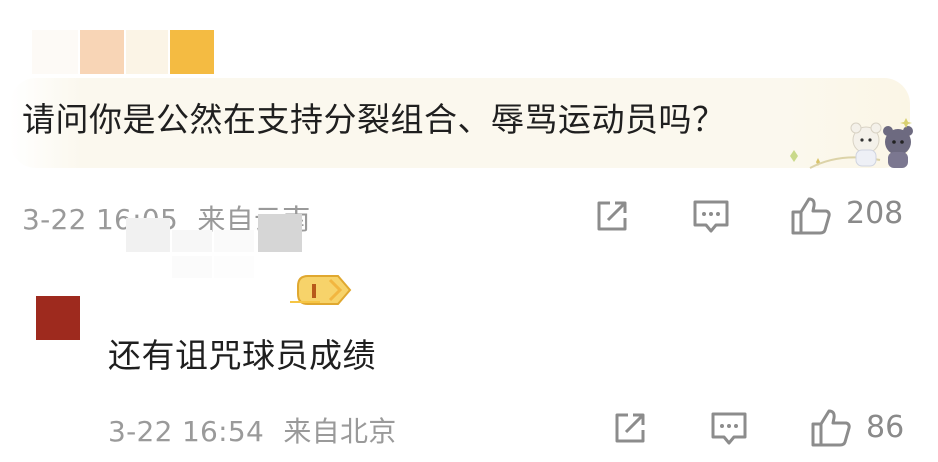  Describe the element at coordinates (242, 355) in the screenshot. I see `comment-text: 还有诅咒球员成绩` at that location.